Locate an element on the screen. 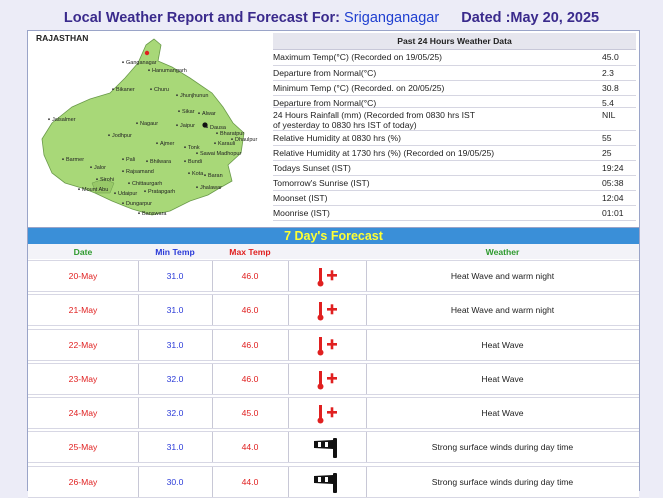 Image resolution: width=663 pixels, height=498 pixels. report-date: Dated :May 20, 2025 is located at coordinates (530, 18).